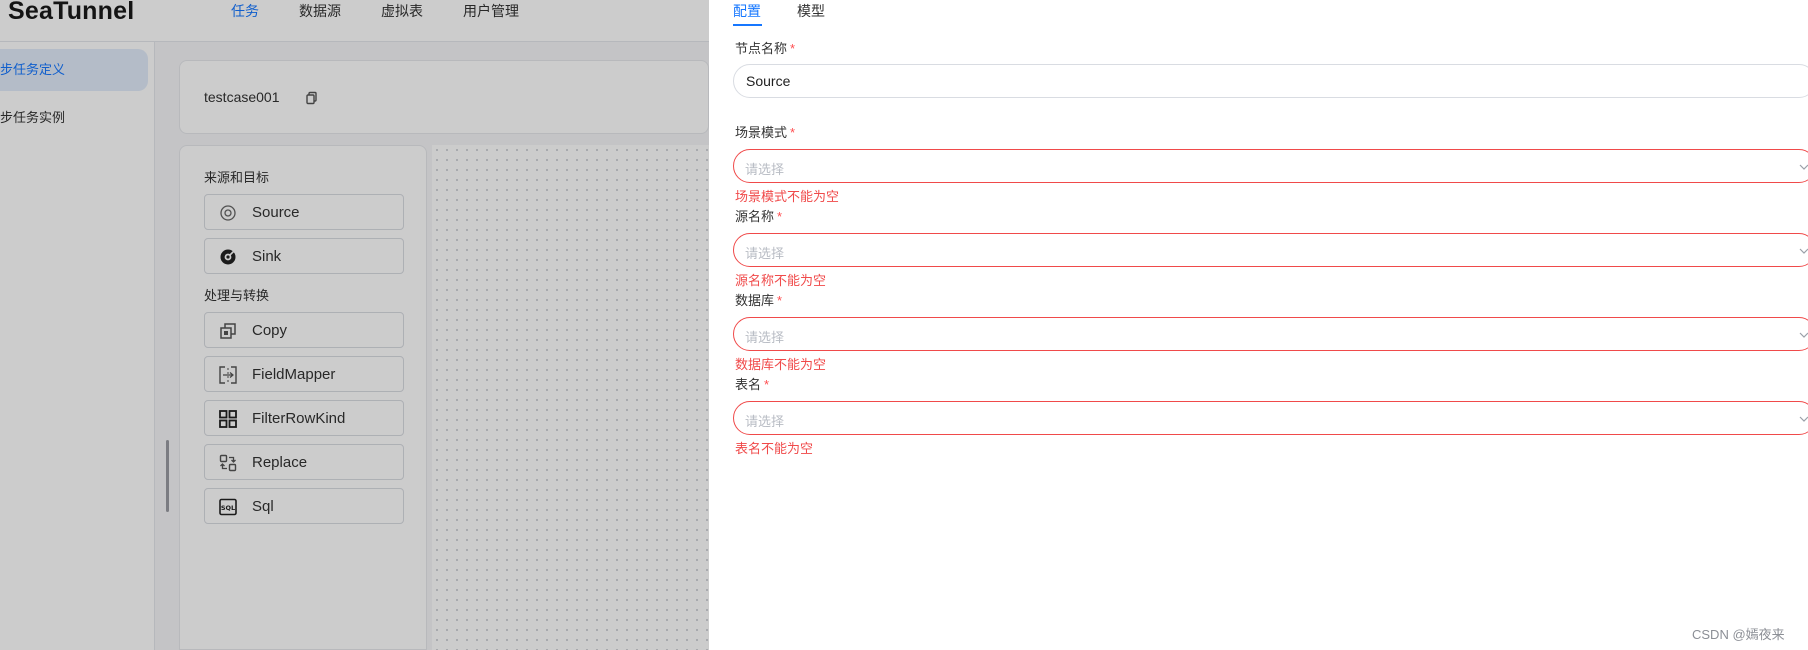 The image size is (1808, 650). Describe the element at coordinates (747, 11) in the screenshot. I see `tab-config: 配置` at that location.